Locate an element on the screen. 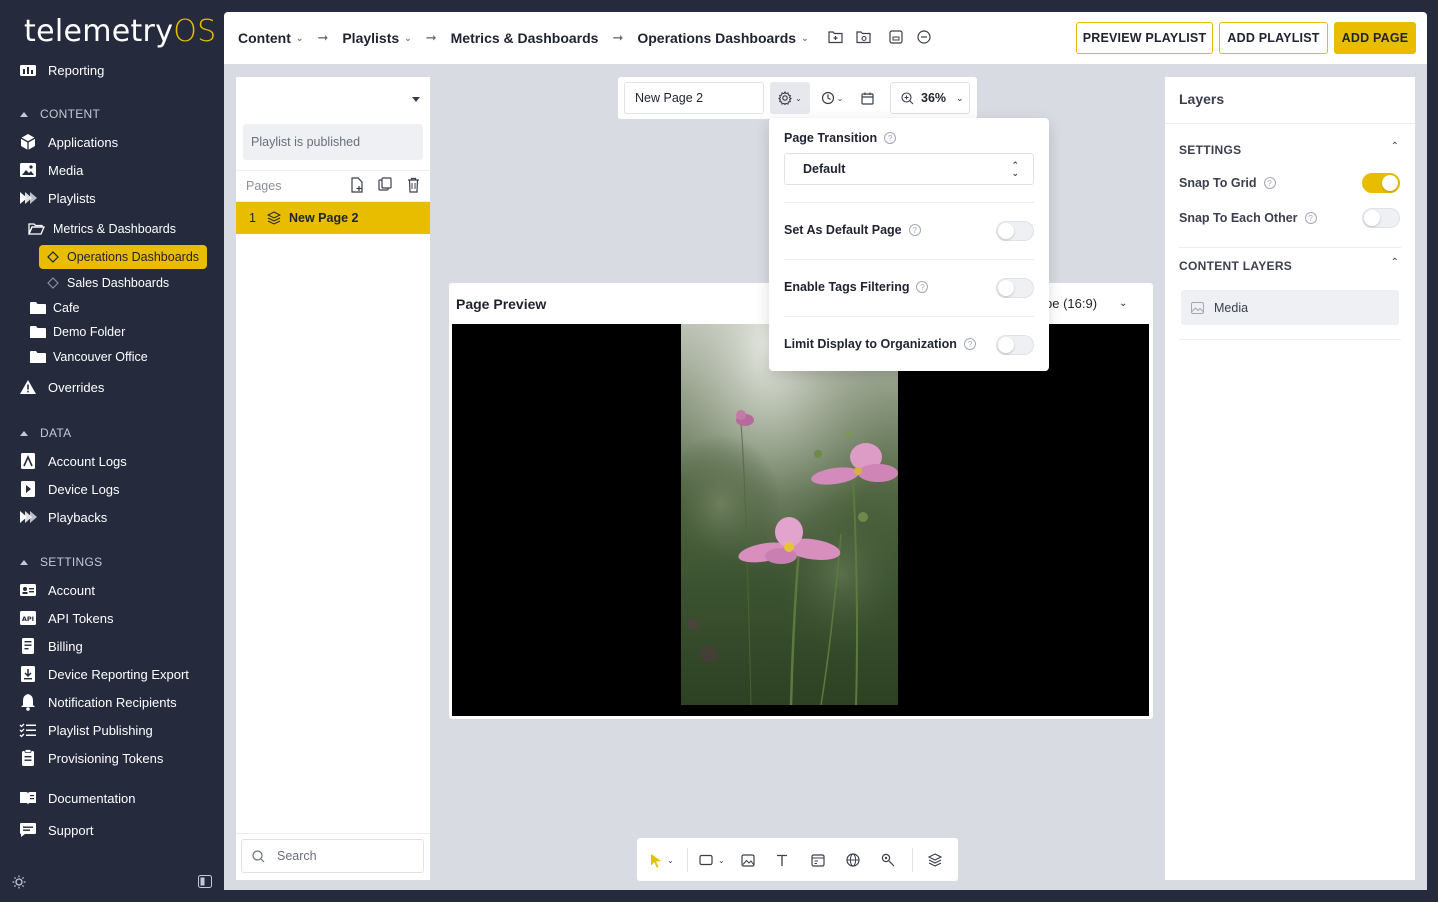 The image size is (1438, 902). search-icon is located at coordinates (258, 856).